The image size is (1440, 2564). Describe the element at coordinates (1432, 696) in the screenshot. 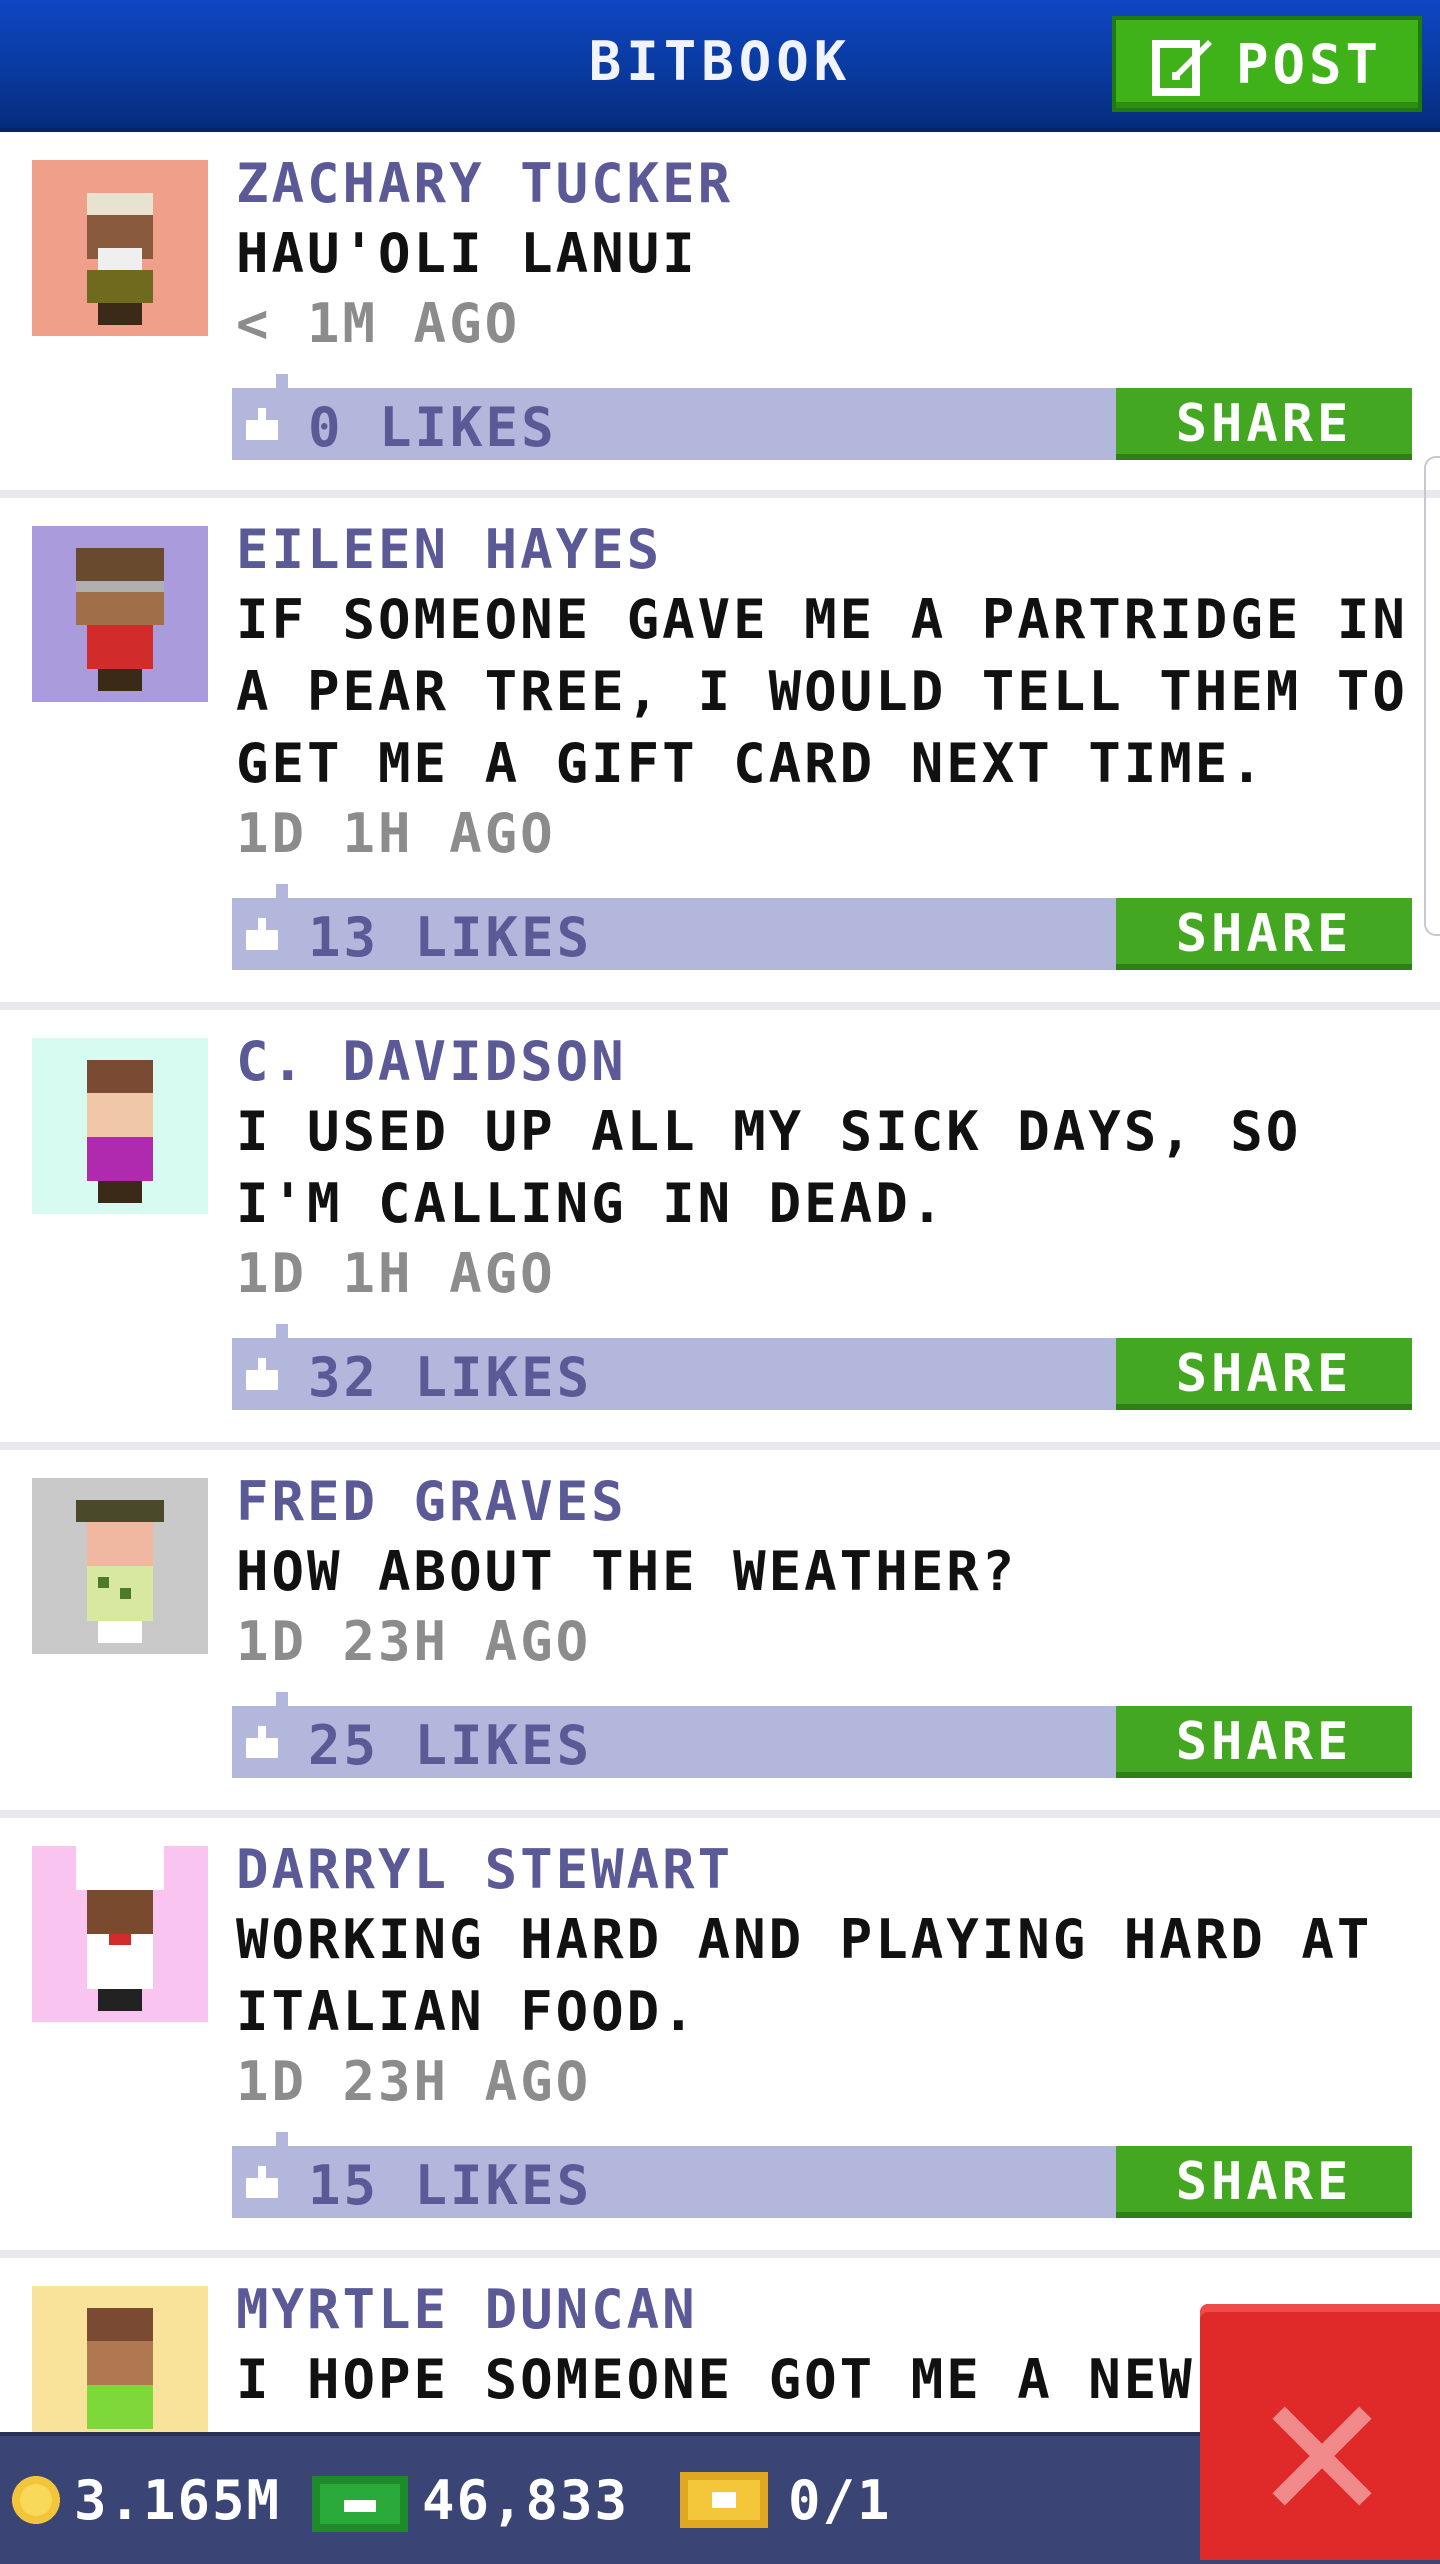

I see `scroll-indicator` at that location.